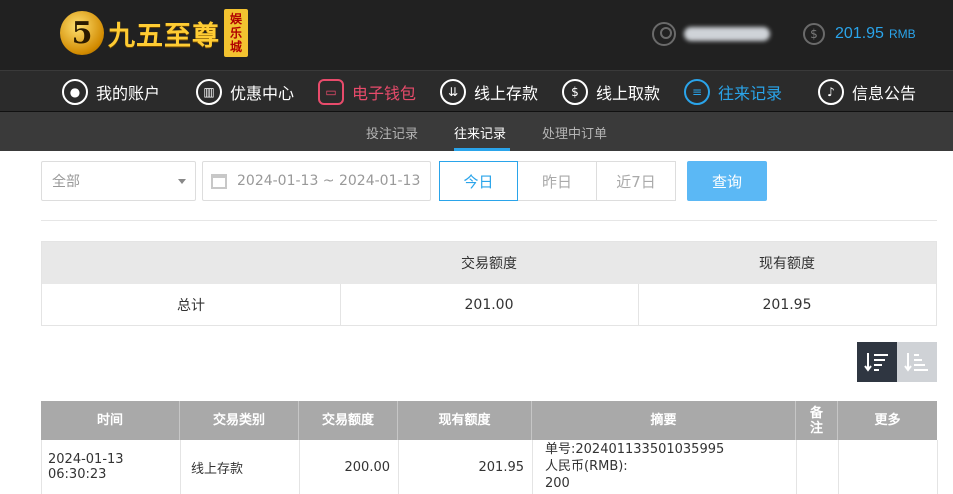 The height and width of the screenshot is (494, 953). What do you see at coordinates (128, 93) in the screenshot?
I see `nav-label: 我的账户` at bounding box center [128, 93].